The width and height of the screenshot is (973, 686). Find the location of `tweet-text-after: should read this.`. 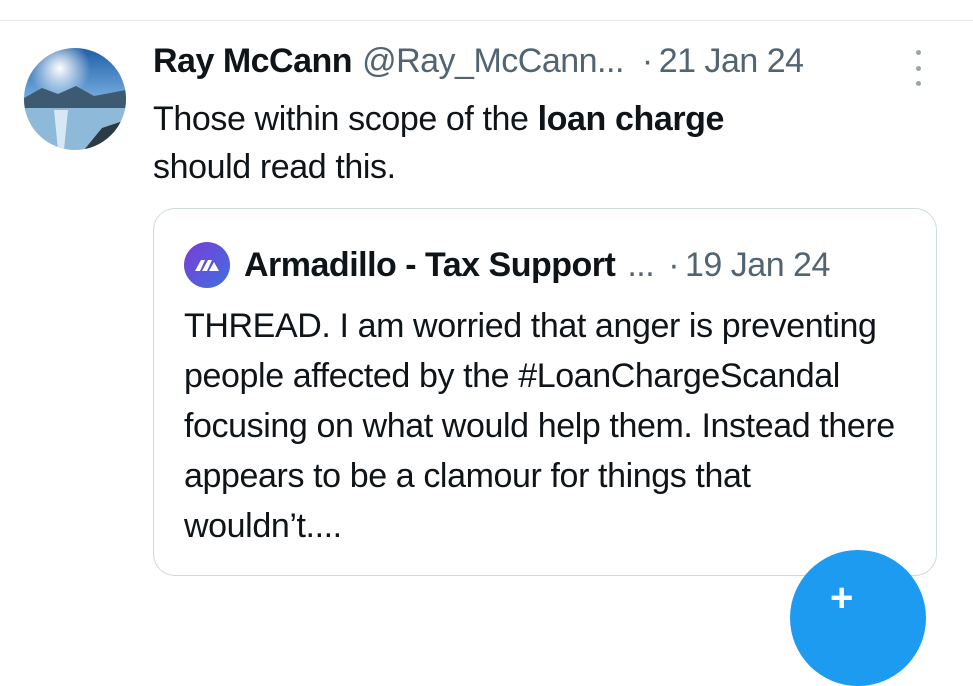

tweet-text-after: should read this. is located at coordinates (274, 167).